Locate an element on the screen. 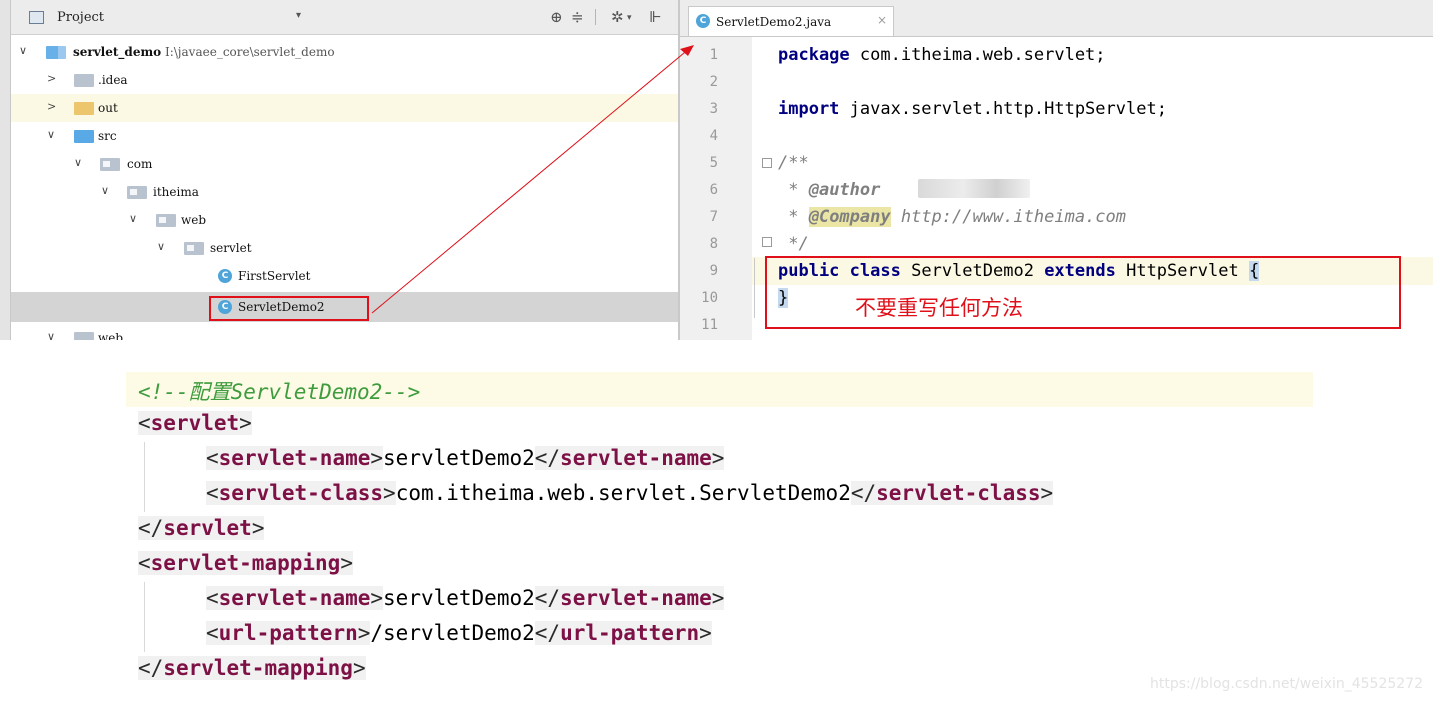 The image size is (1433, 702). line-number: 1 is located at coordinates (713, 55).